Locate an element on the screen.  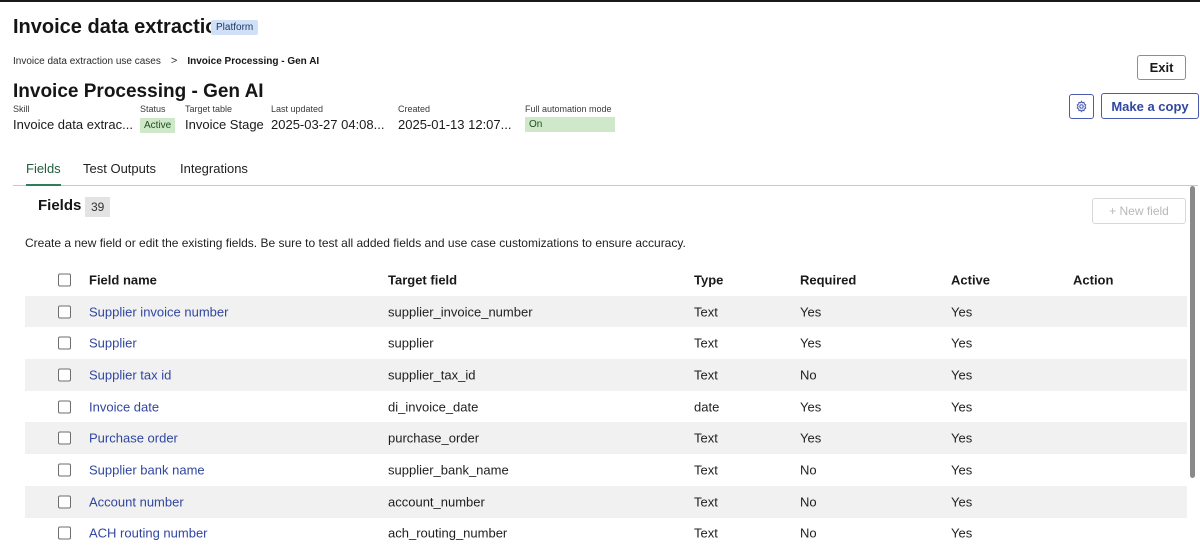
meta-automation-label: Full automation mode is located at coordinates (570, 109).